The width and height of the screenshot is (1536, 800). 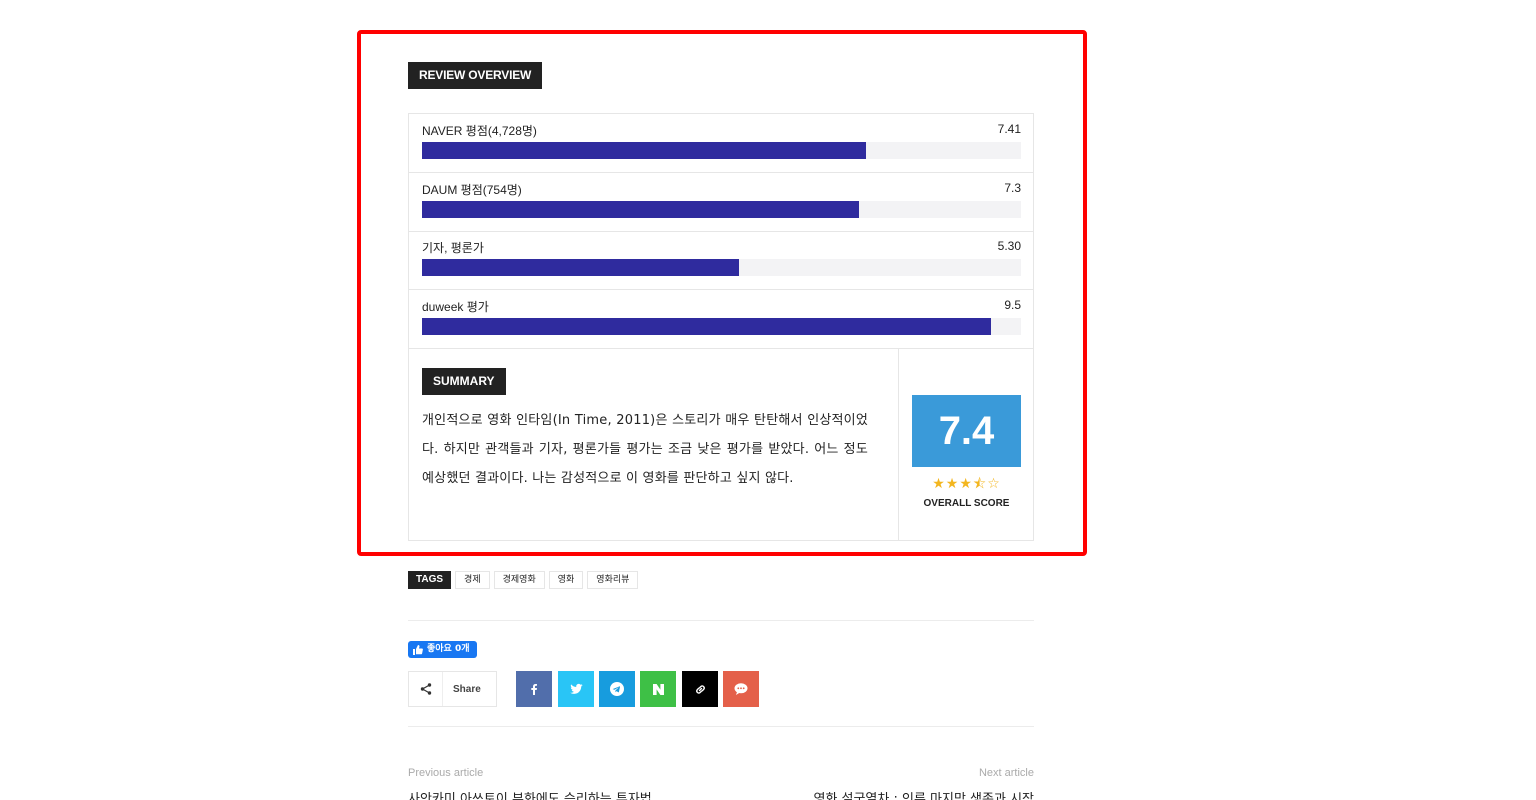 What do you see at coordinates (430, 580) in the screenshot?
I see `tags-label: TAGS` at bounding box center [430, 580].